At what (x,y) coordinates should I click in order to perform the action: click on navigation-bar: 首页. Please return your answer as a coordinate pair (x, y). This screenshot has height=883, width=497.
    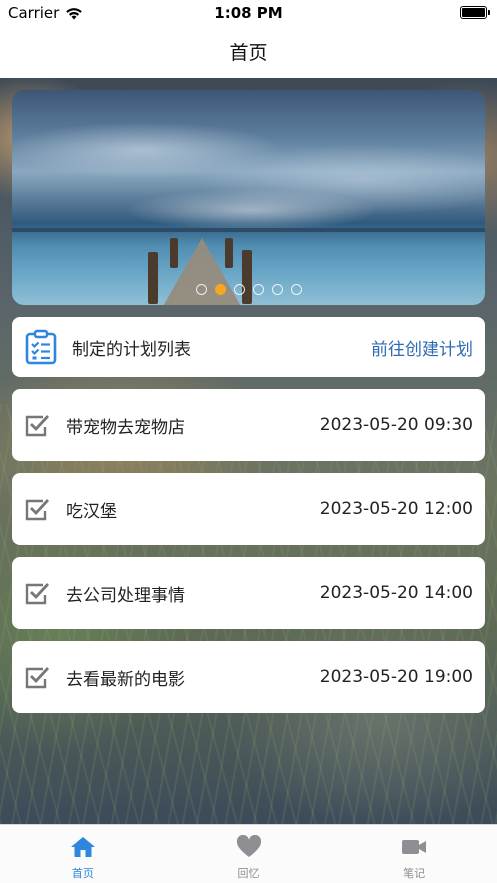
    Looking at the image, I should click on (248, 53).